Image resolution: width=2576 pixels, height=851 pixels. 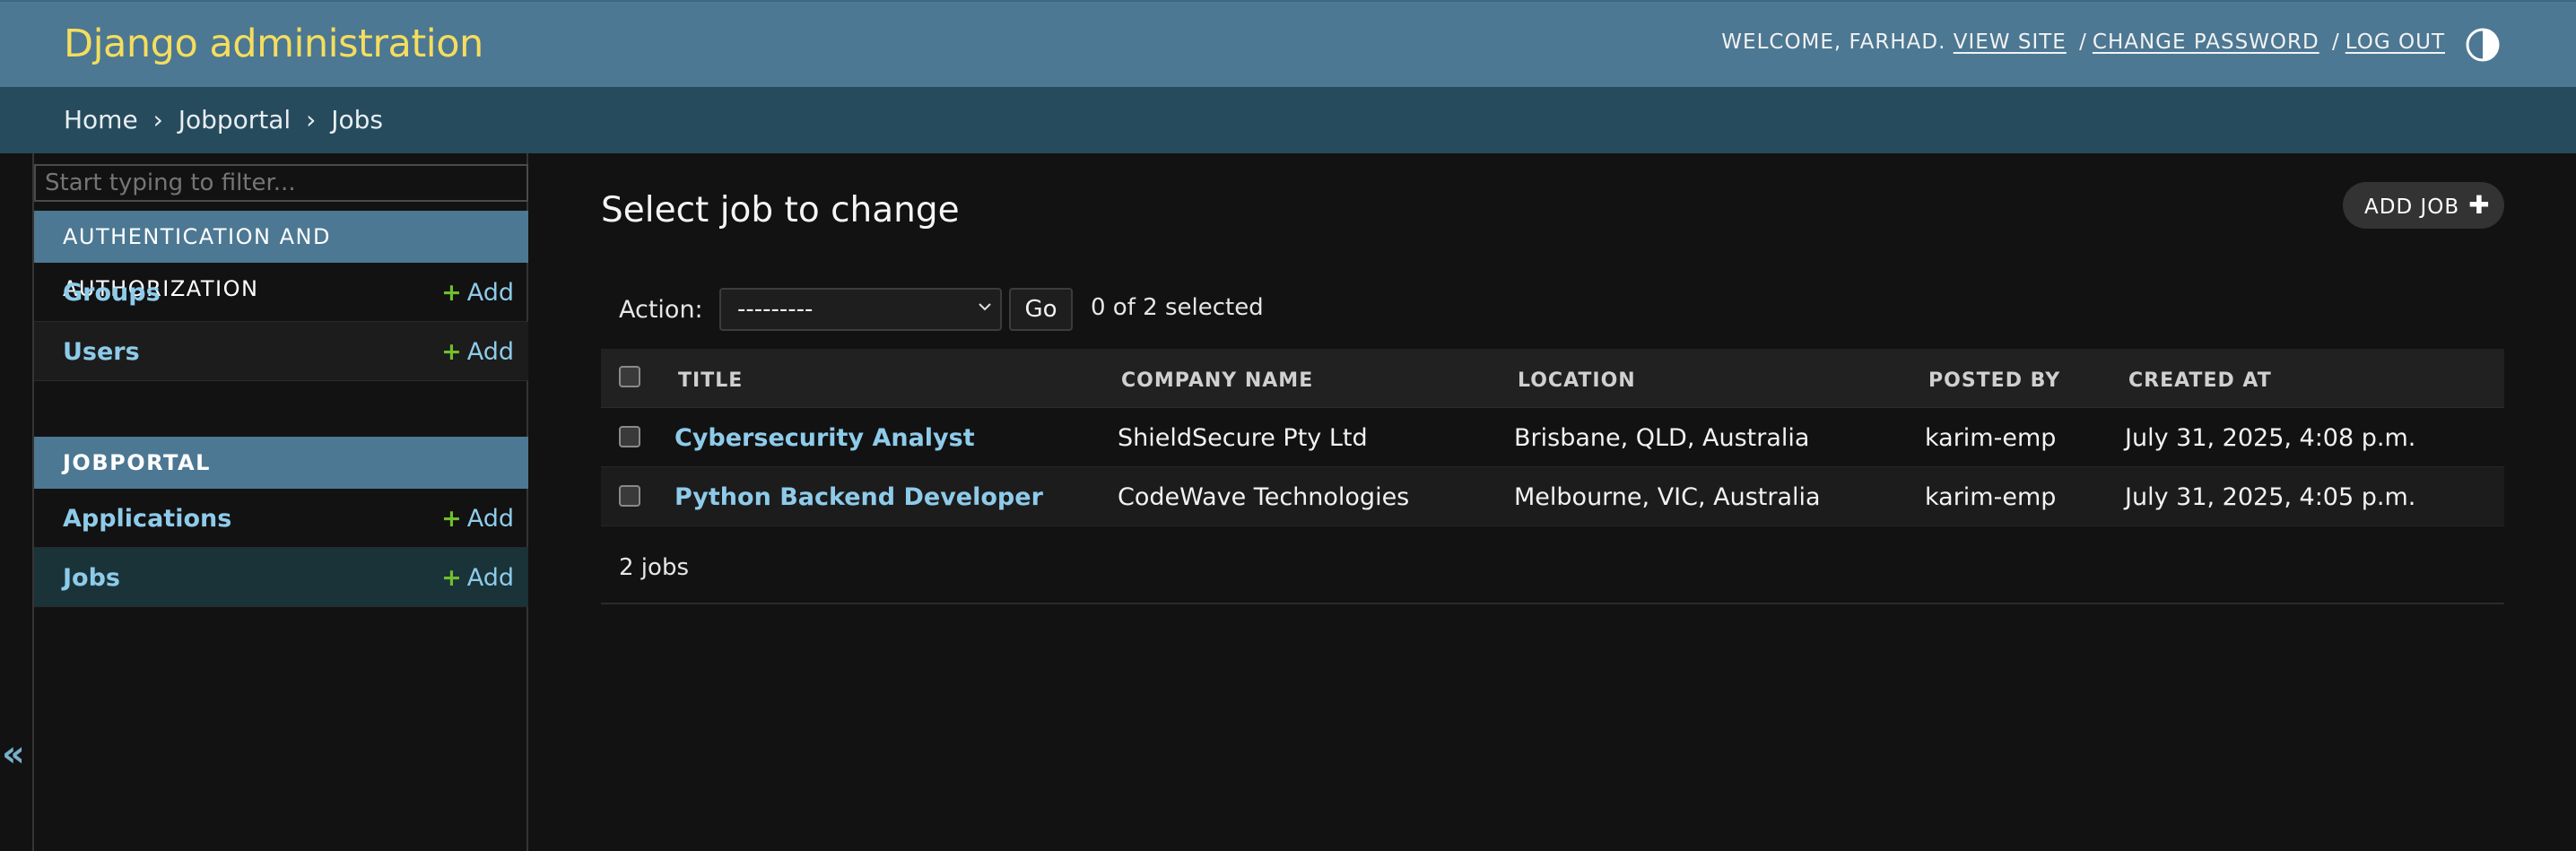 I want to click on welcome-text: WELCOME, FARHAD., so click(x=1833, y=42).